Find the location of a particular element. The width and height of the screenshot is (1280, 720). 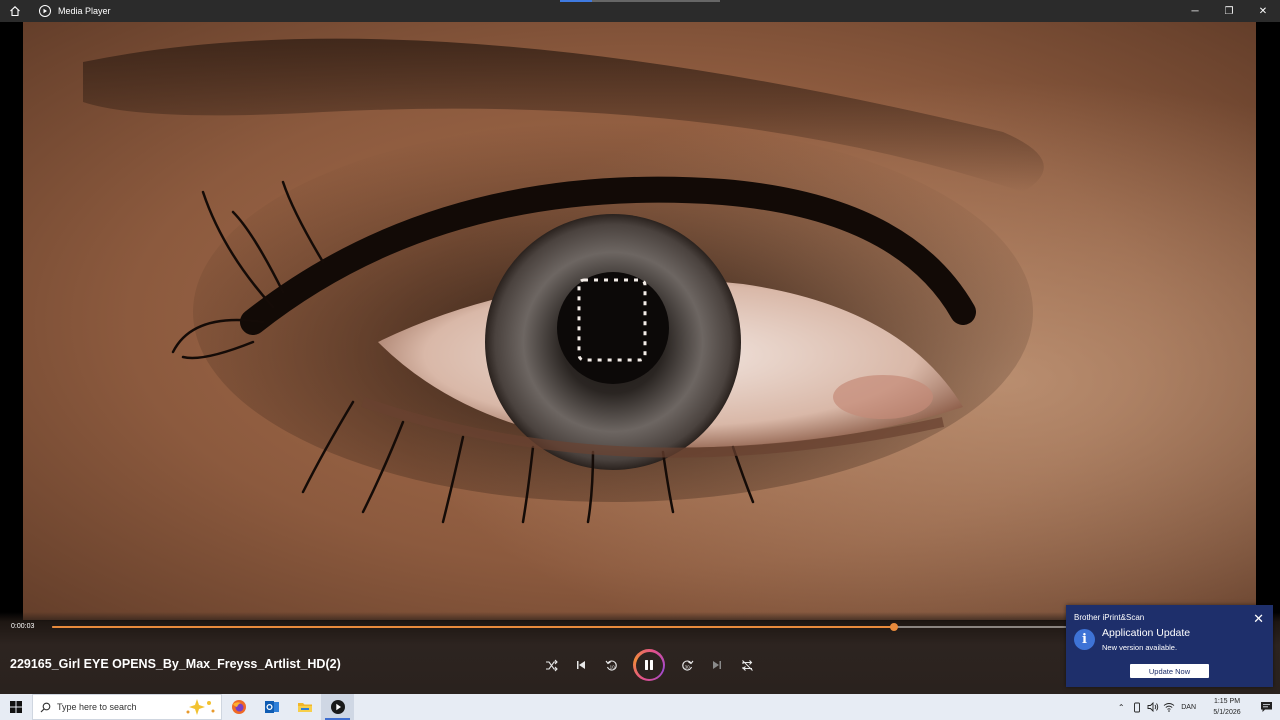

repeat-off-icon is located at coordinates (747, 665).